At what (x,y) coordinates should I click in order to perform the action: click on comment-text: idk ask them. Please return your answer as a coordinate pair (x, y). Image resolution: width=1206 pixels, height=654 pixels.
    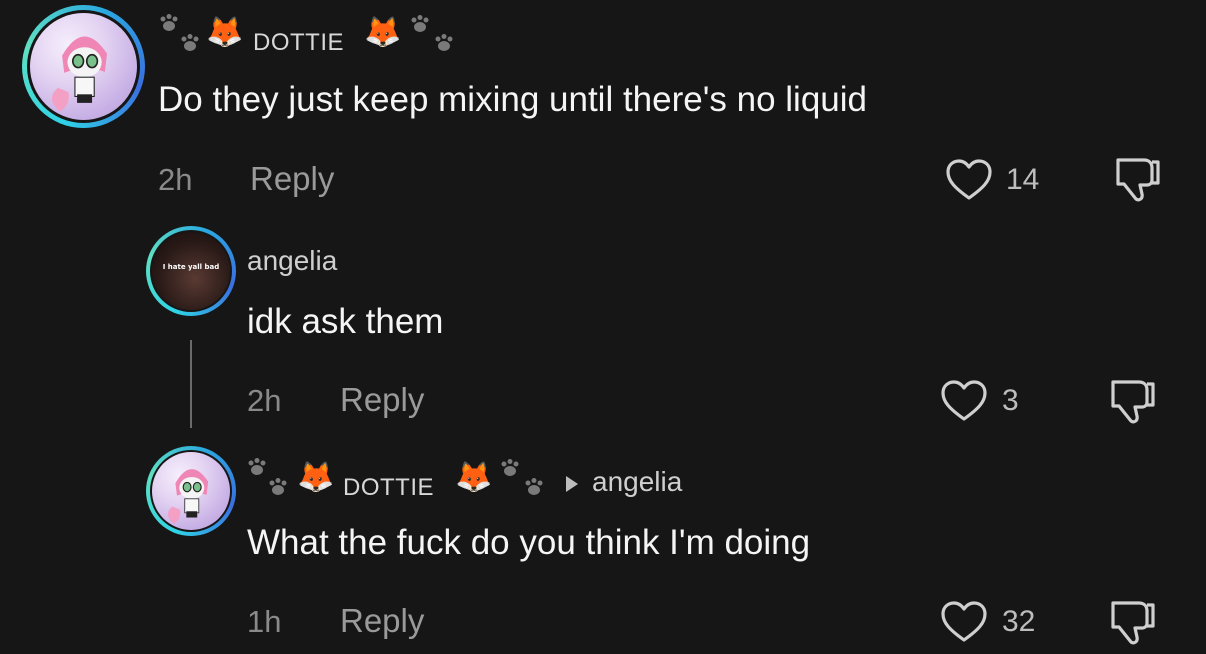
    Looking at the image, I should click on (345, 321).